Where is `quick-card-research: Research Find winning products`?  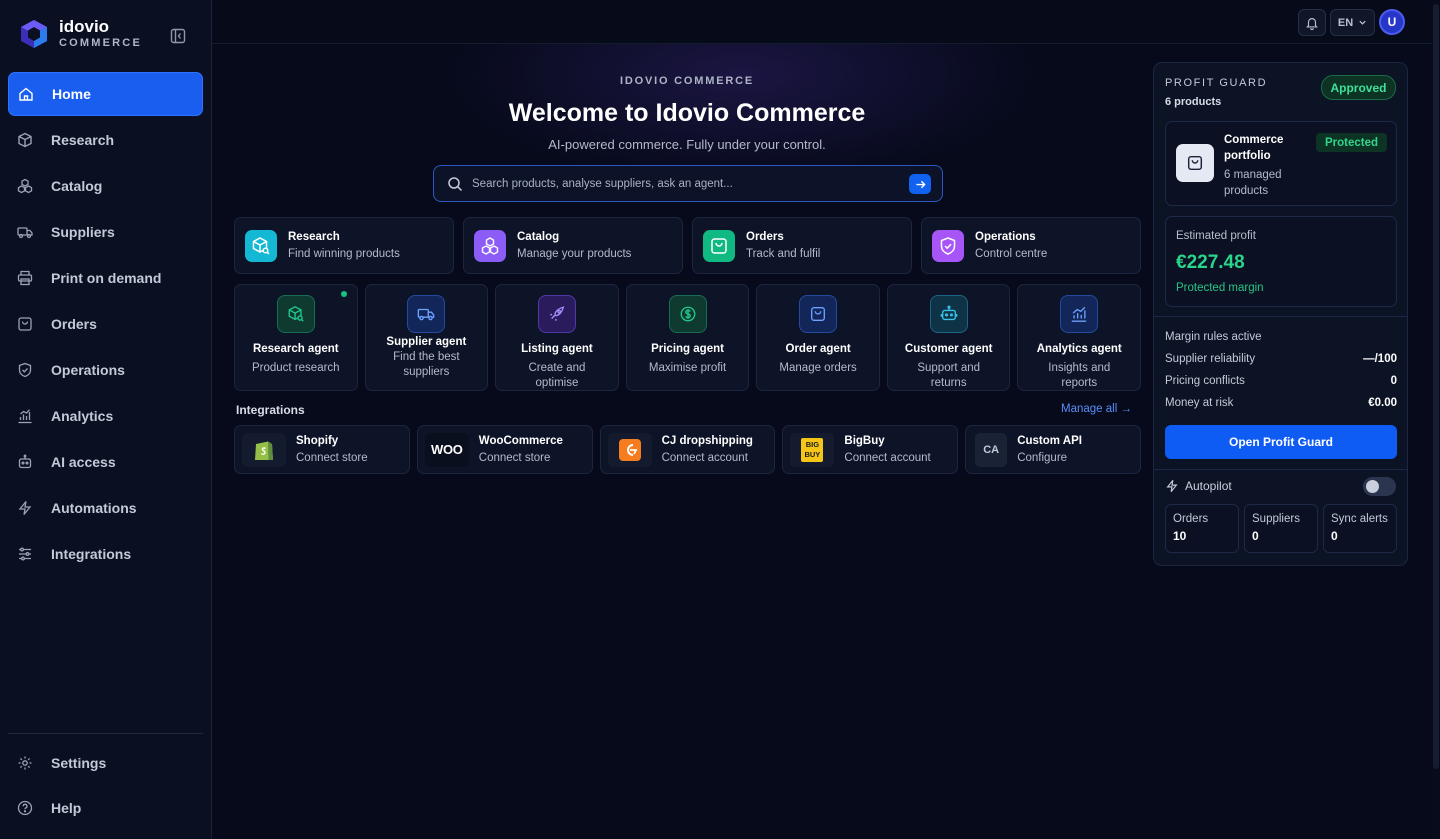
quick-card-research: Research Find winning products is located at coordinates (344, 245).